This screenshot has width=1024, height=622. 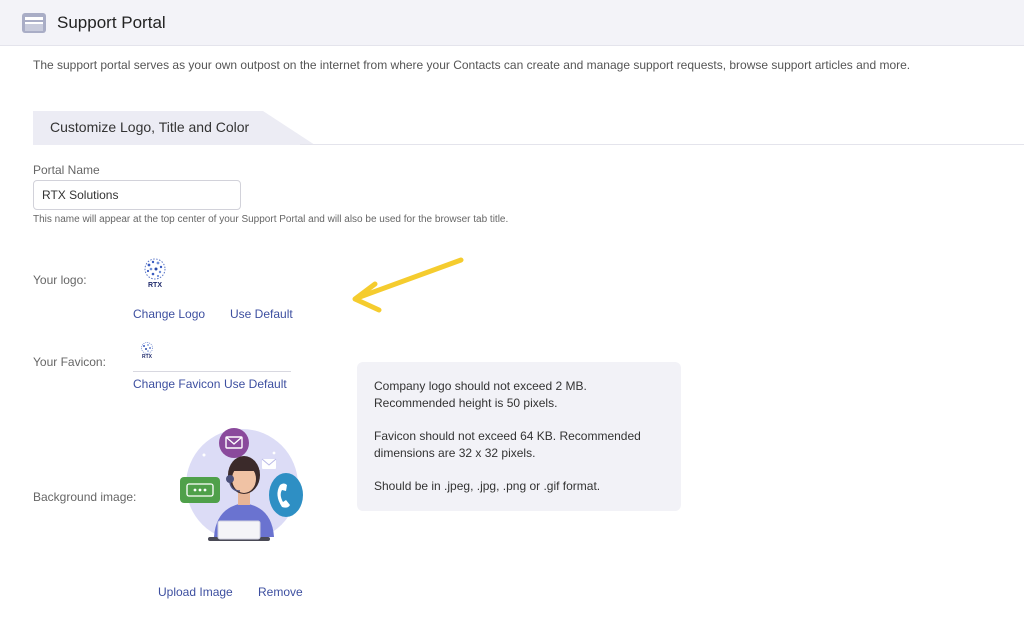 What do you see at coordinates (169, 314) in the screenshot?
I see `change-logo-link: Change Logo` at bounding box center [169, 314].